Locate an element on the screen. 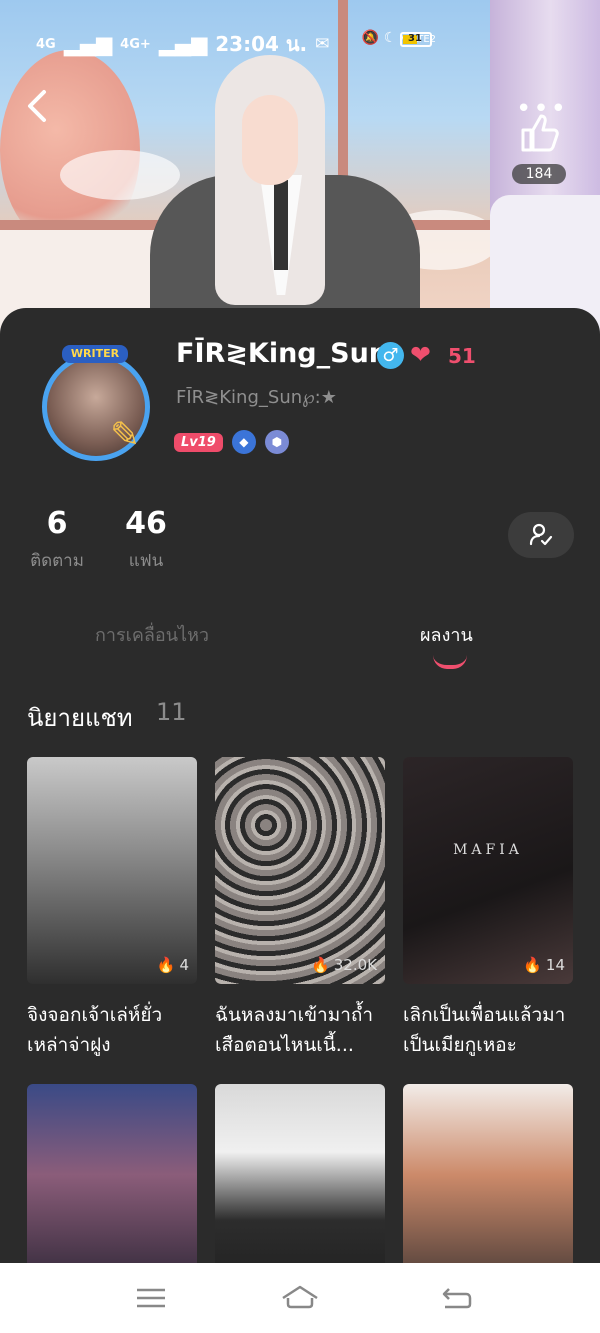  following-label: ติดตาม is located at coordinates (57, 561).